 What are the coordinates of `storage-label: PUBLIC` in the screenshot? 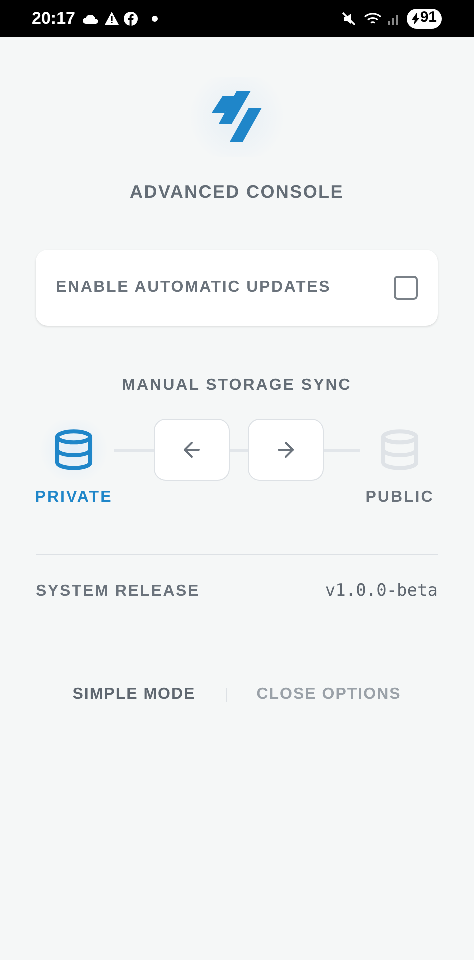 It's located at (400, 498).